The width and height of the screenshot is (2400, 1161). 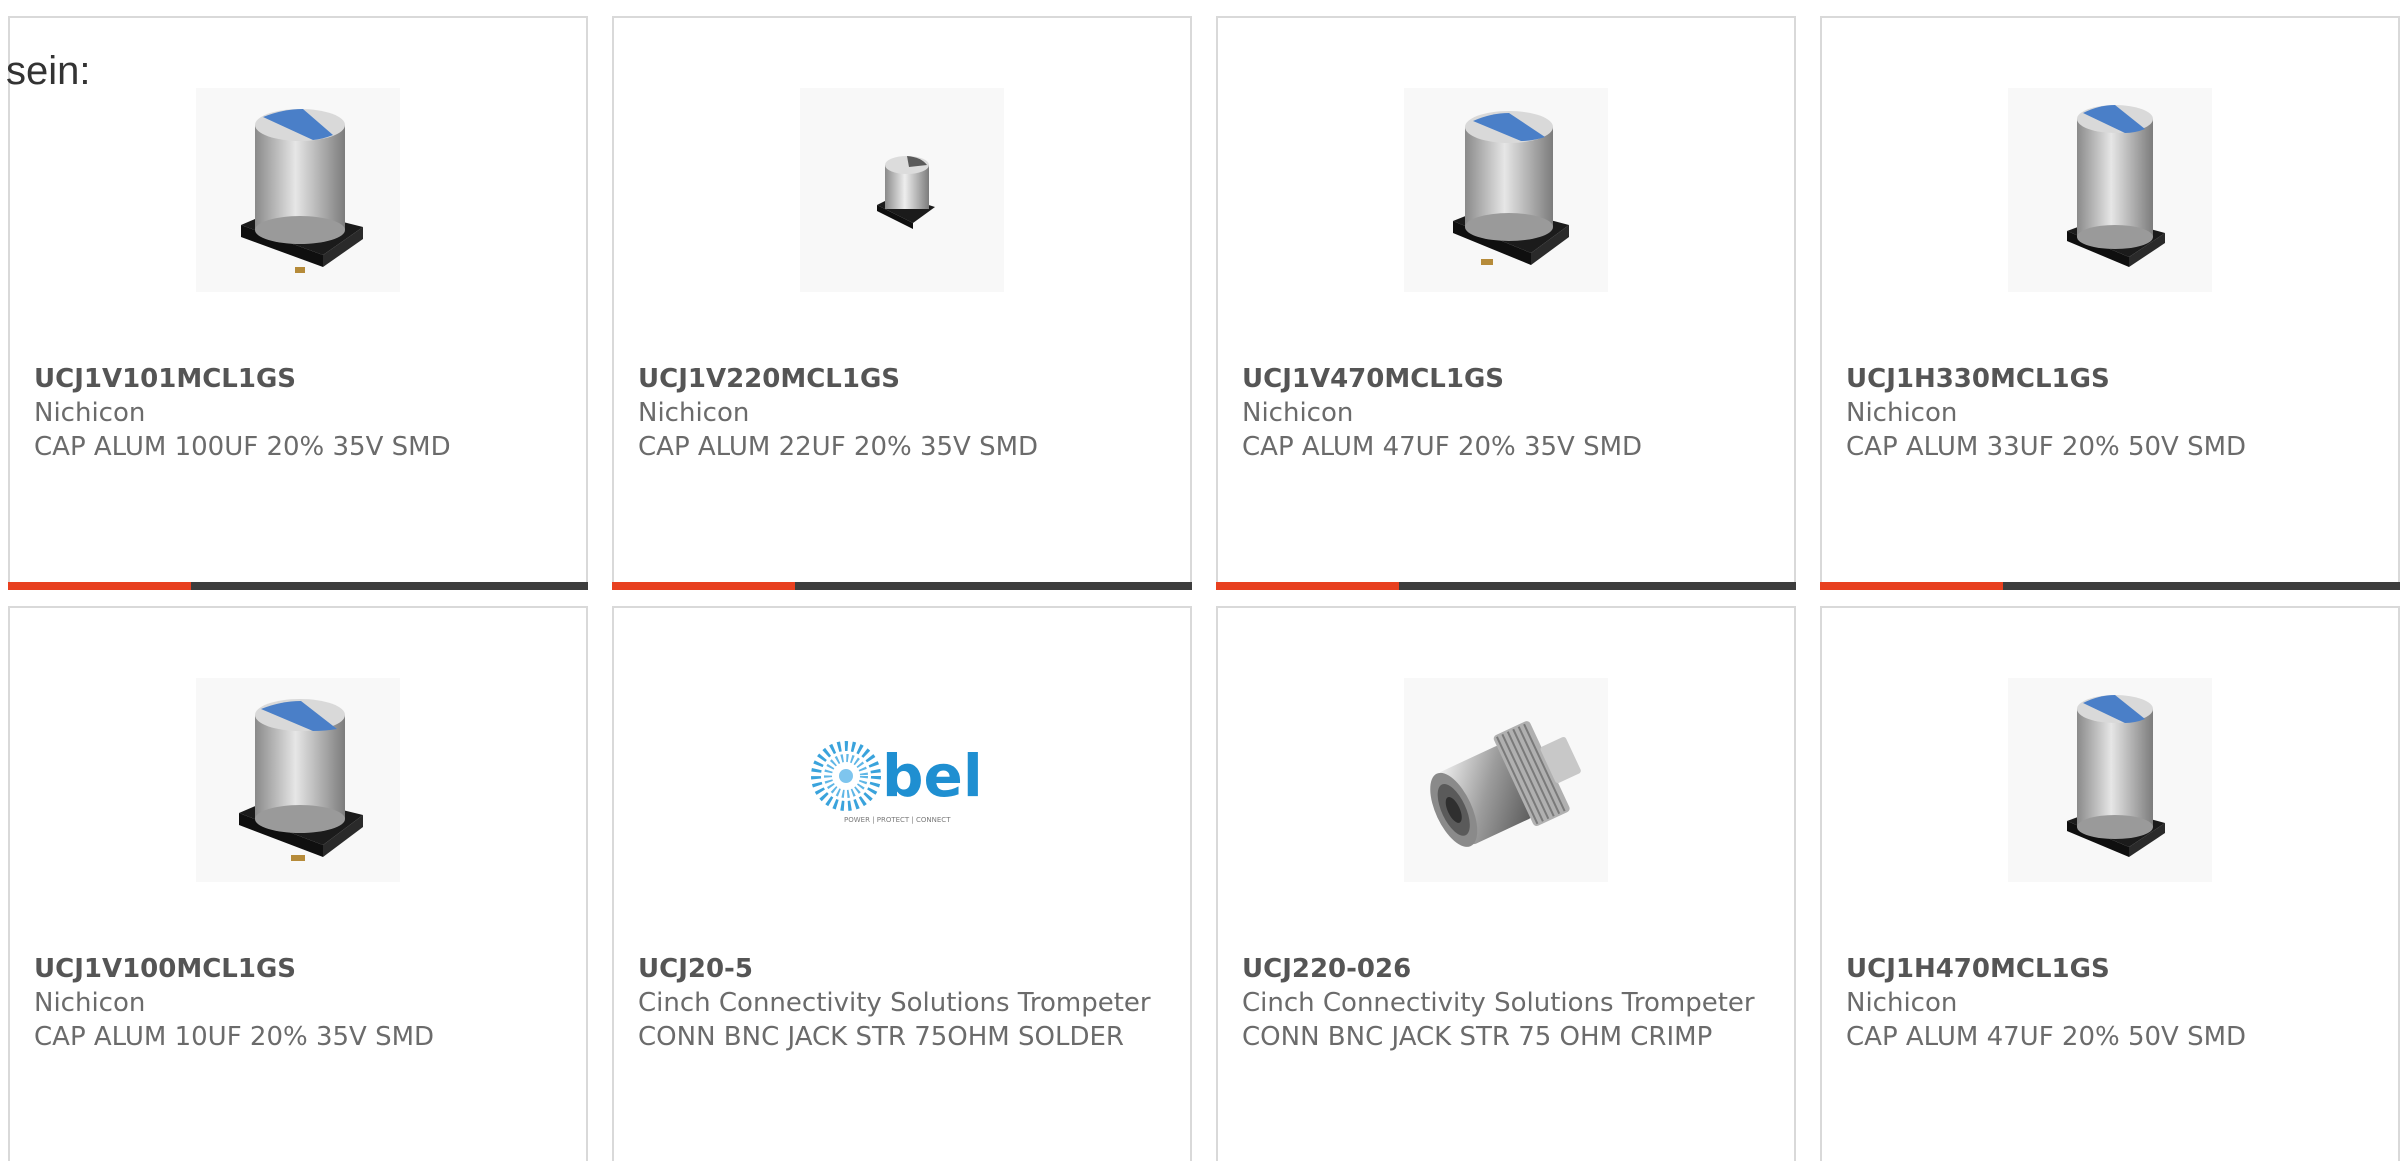 What do you see at coordinates (234, 1037) in the screenshot?
I see `description: CAP ALUM 10UF 20% 35V SMD` at bounding box center [234, 1037].